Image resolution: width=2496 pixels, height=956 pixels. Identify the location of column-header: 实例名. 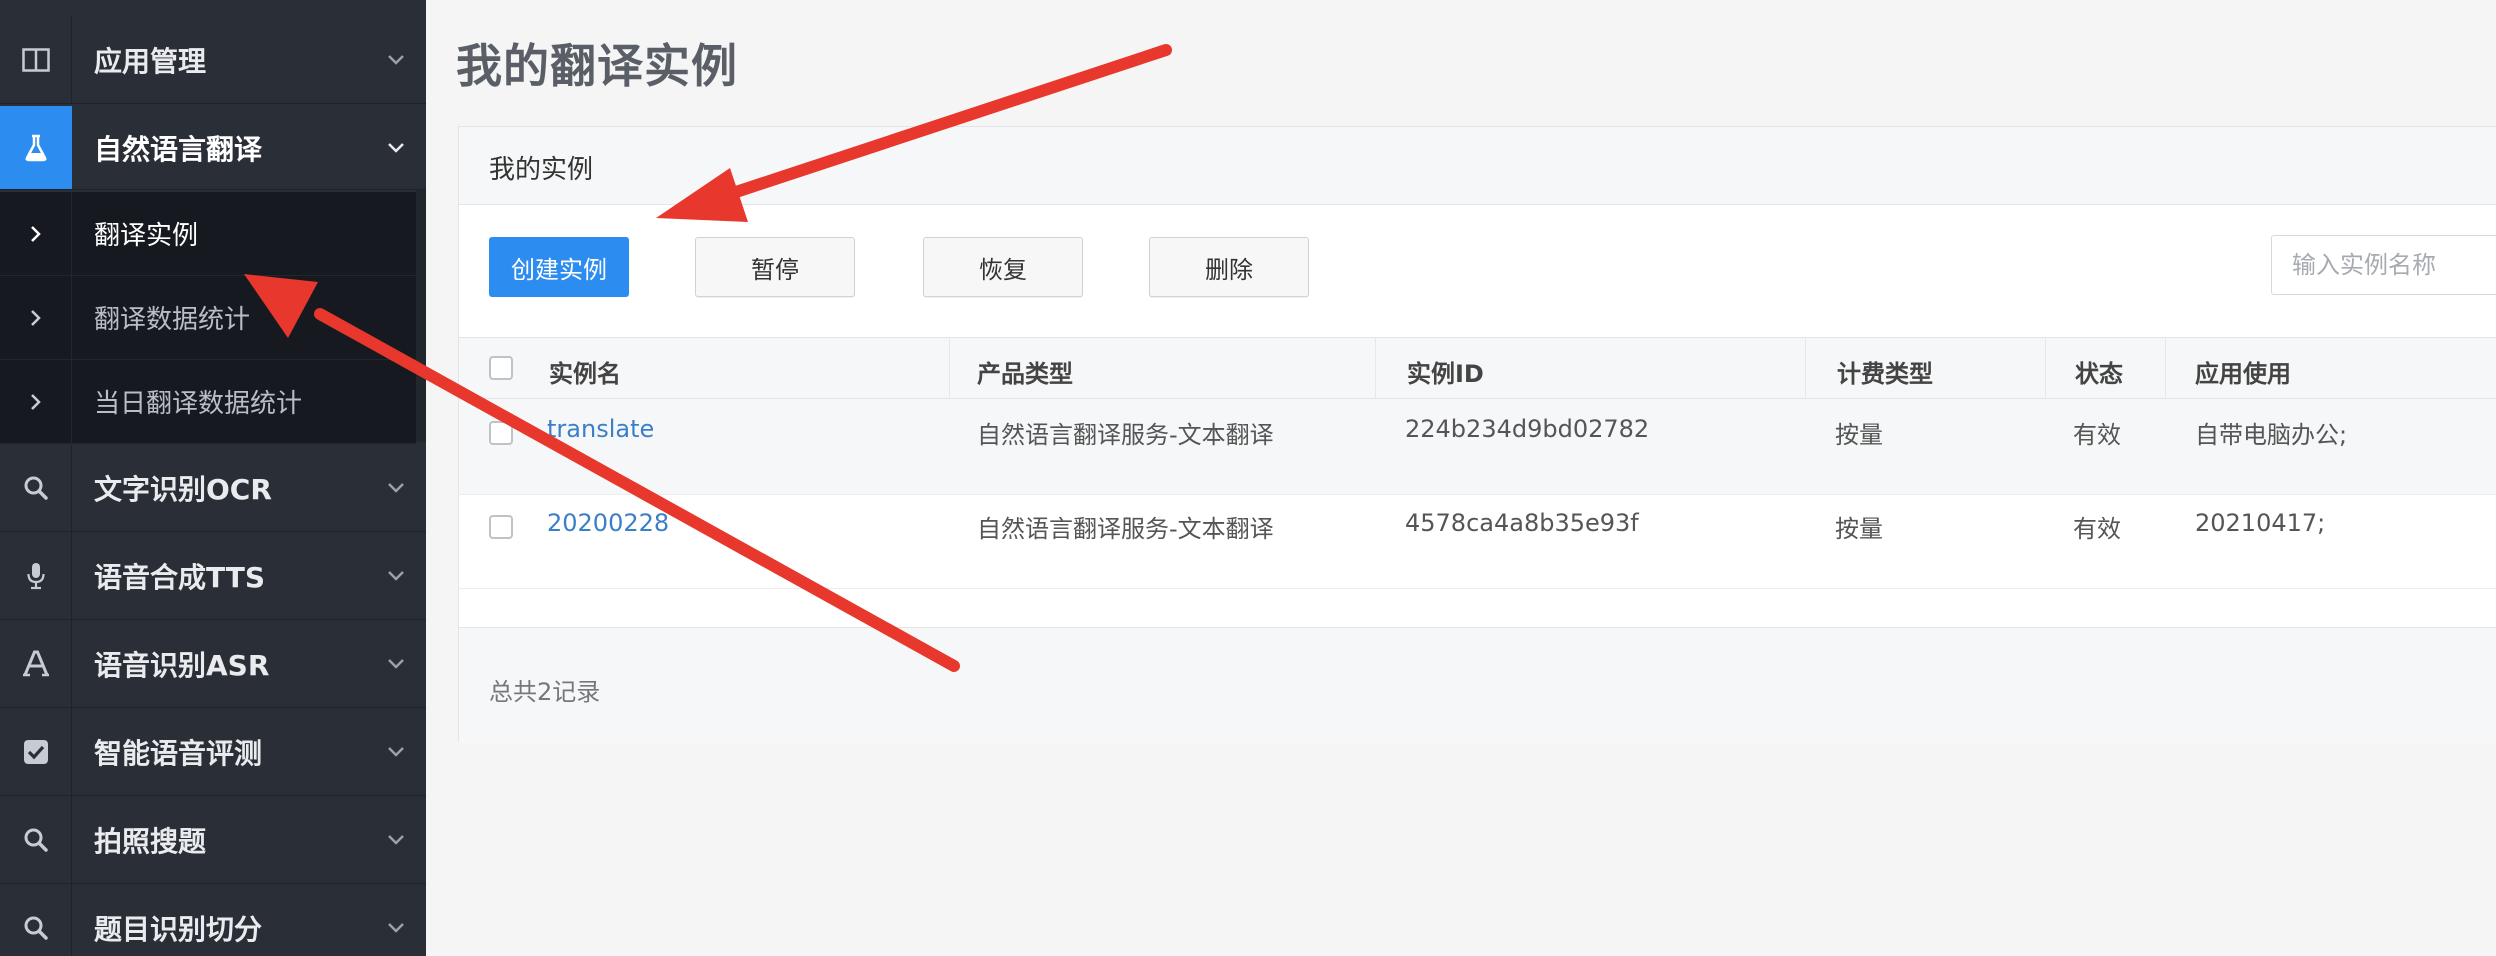
(585, 374).